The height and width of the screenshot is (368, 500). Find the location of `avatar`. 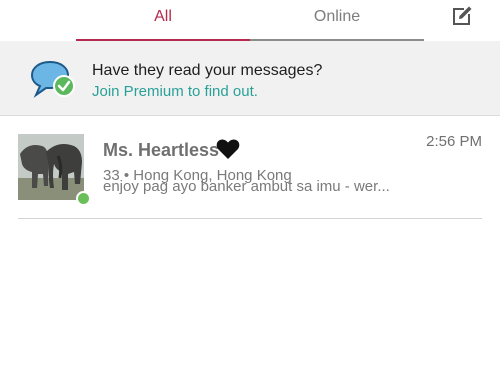

avatar is located at coordinates (51, 167).